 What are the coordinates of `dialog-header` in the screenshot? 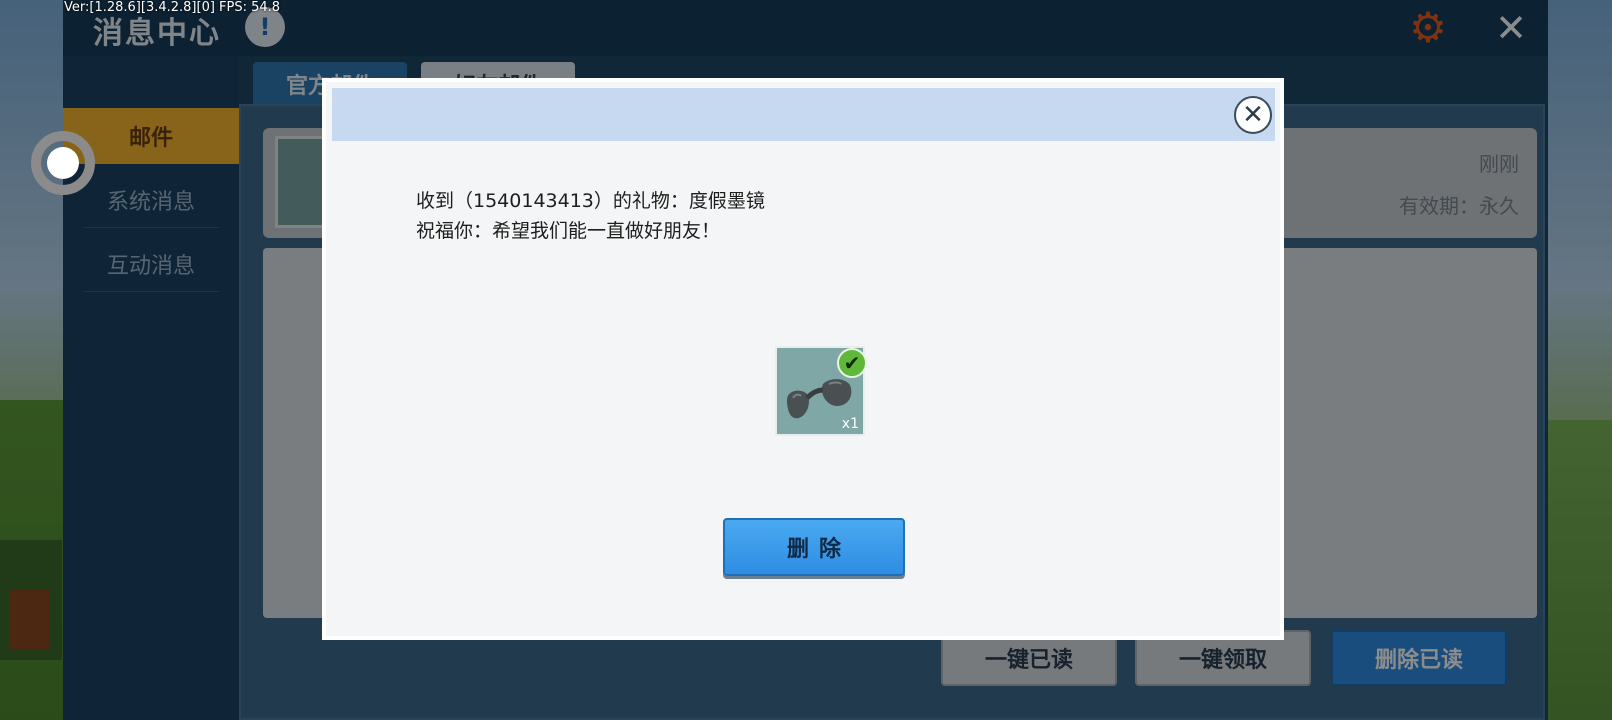 It's located at (803, 114).